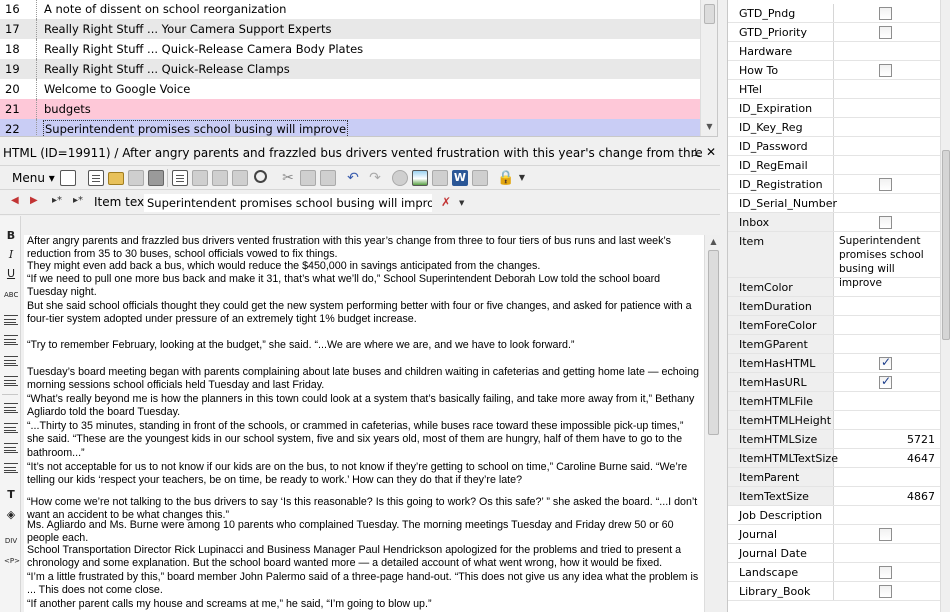  I want to click on underline-icon: U, so click(11, 274).